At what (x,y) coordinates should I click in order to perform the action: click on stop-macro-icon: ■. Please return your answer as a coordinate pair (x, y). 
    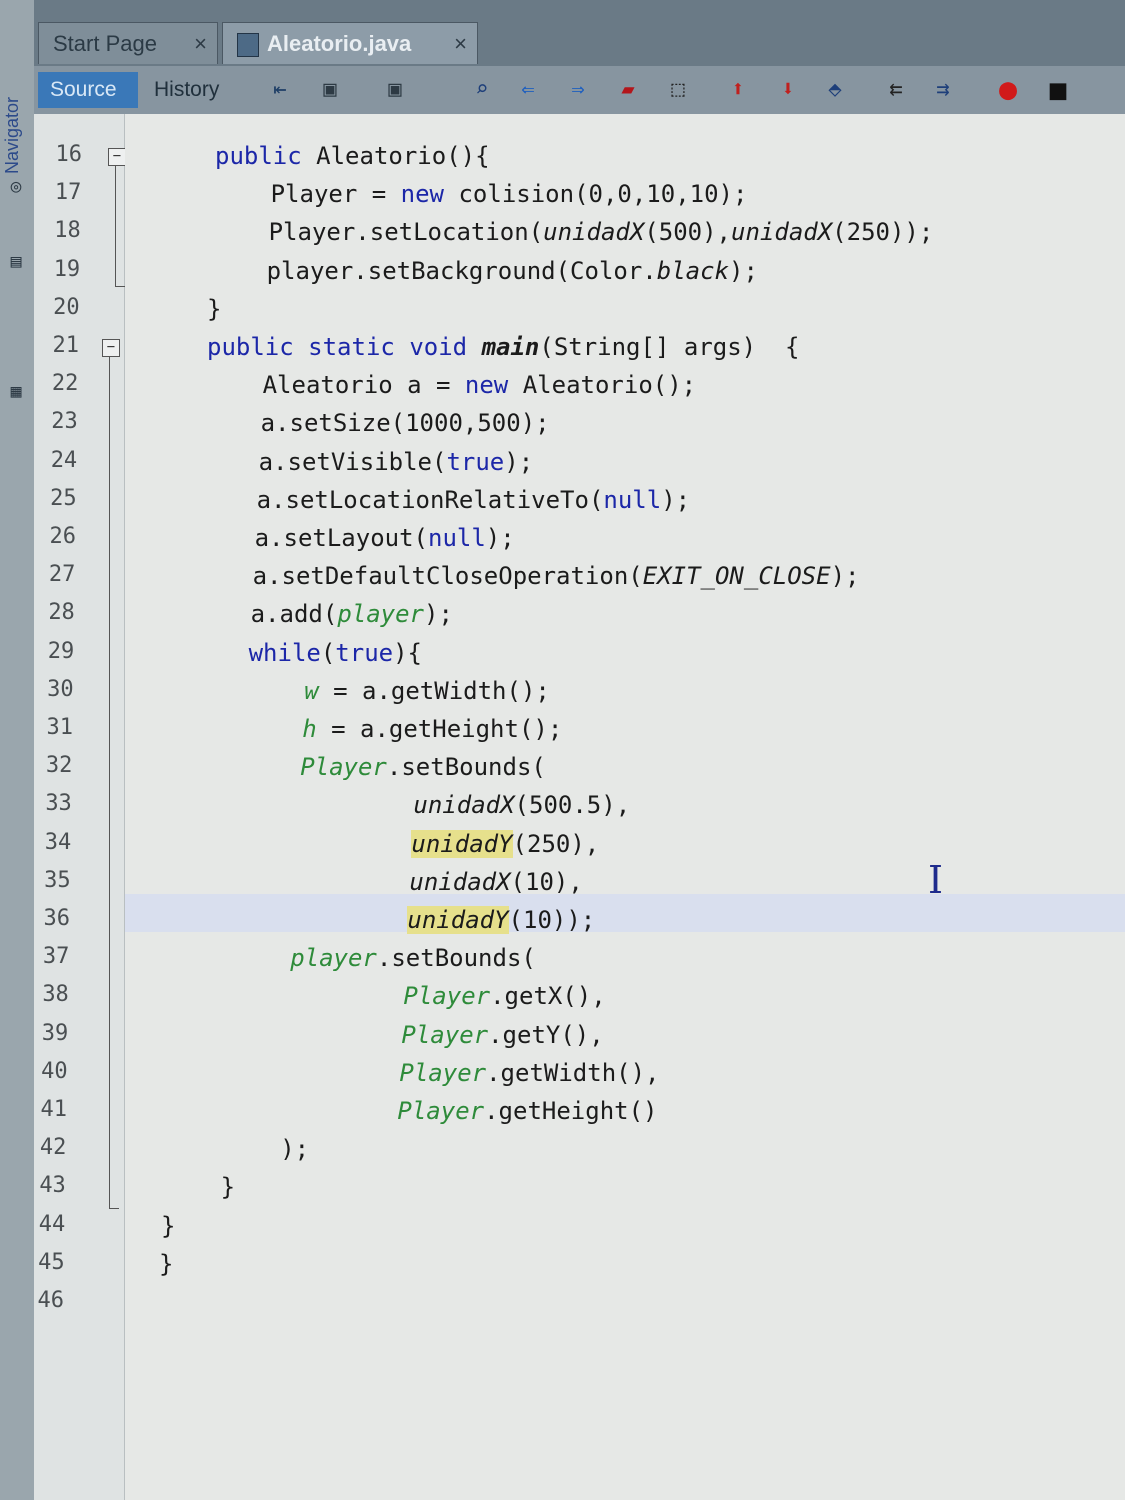
    Looking at the image, I should click on (1058, 90).